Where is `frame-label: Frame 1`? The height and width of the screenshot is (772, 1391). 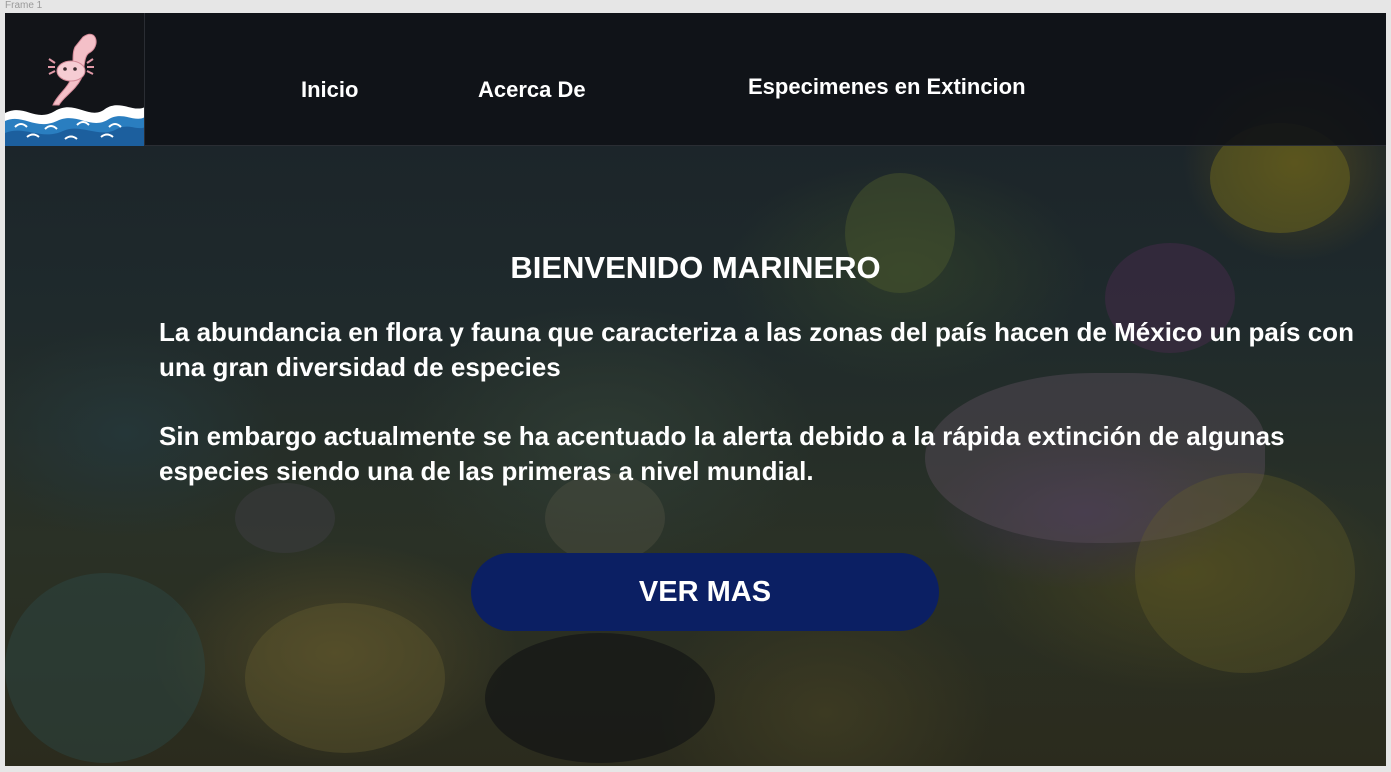 frame-label: Frame 1 is located at coordinates (24, 5).